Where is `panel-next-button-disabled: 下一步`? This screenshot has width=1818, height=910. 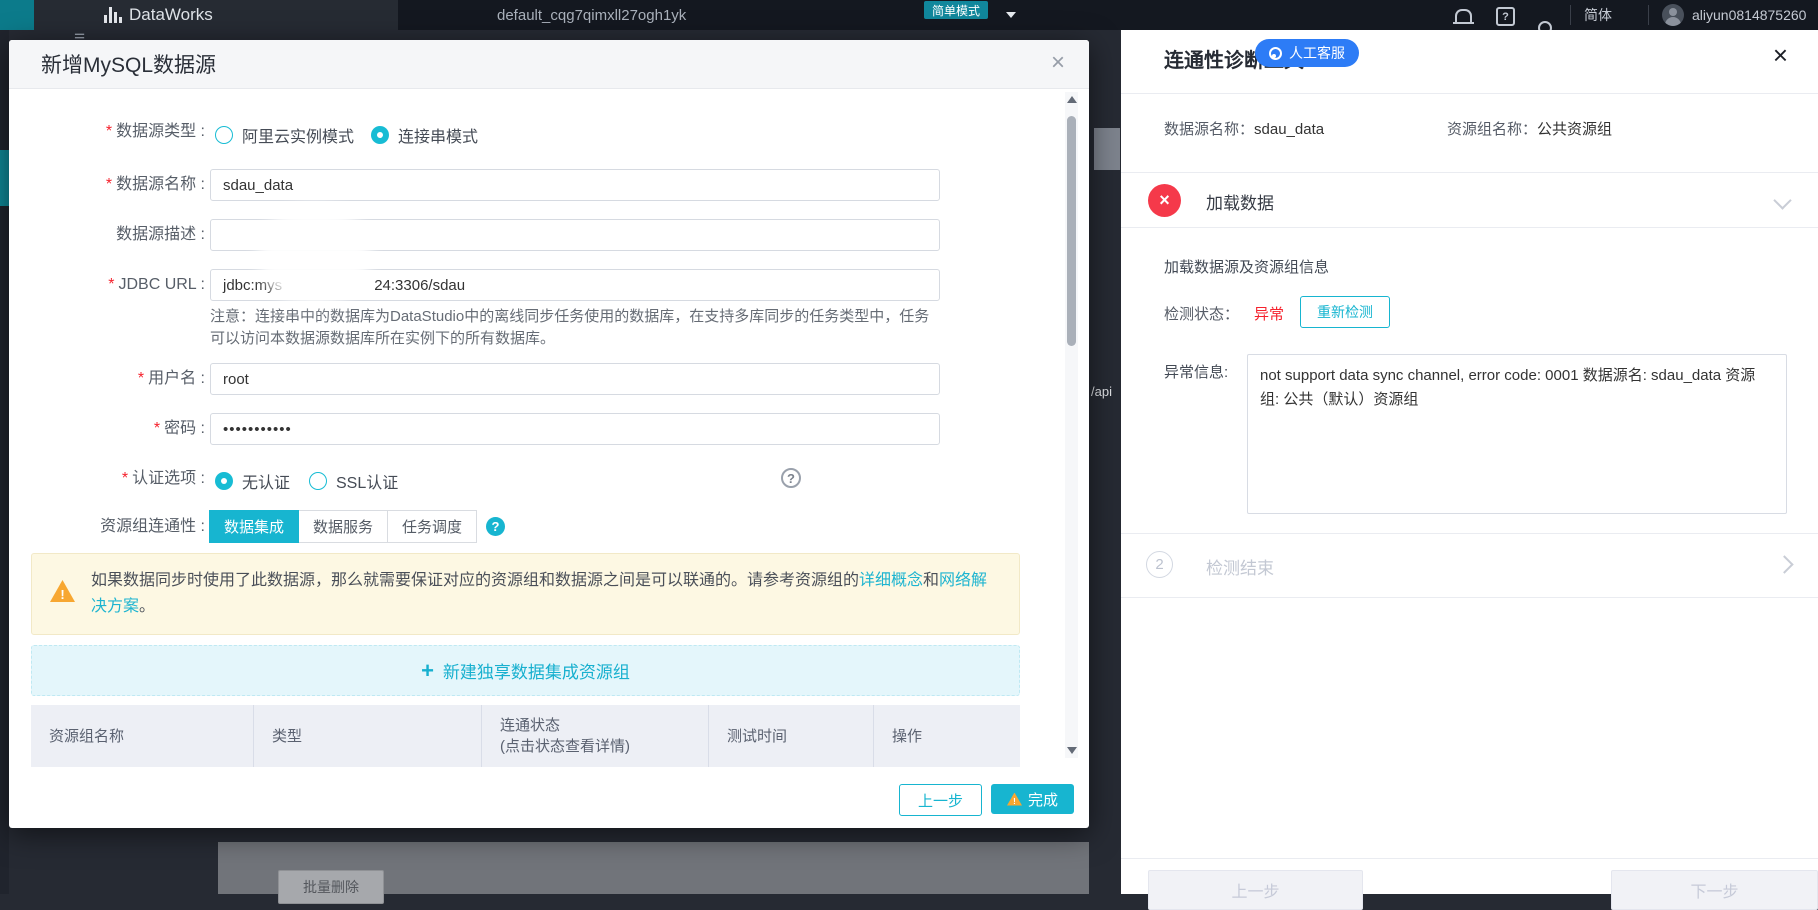
panel-next-button-disabled: 下一步 is located at coordinates (1714, 890).